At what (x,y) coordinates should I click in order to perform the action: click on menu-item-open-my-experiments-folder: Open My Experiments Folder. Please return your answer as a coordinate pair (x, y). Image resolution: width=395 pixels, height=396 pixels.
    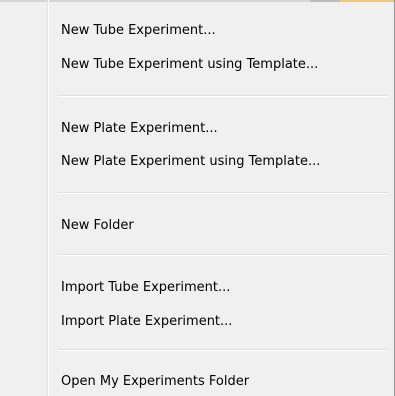
    Looking at the image, I should click on (221, 381).